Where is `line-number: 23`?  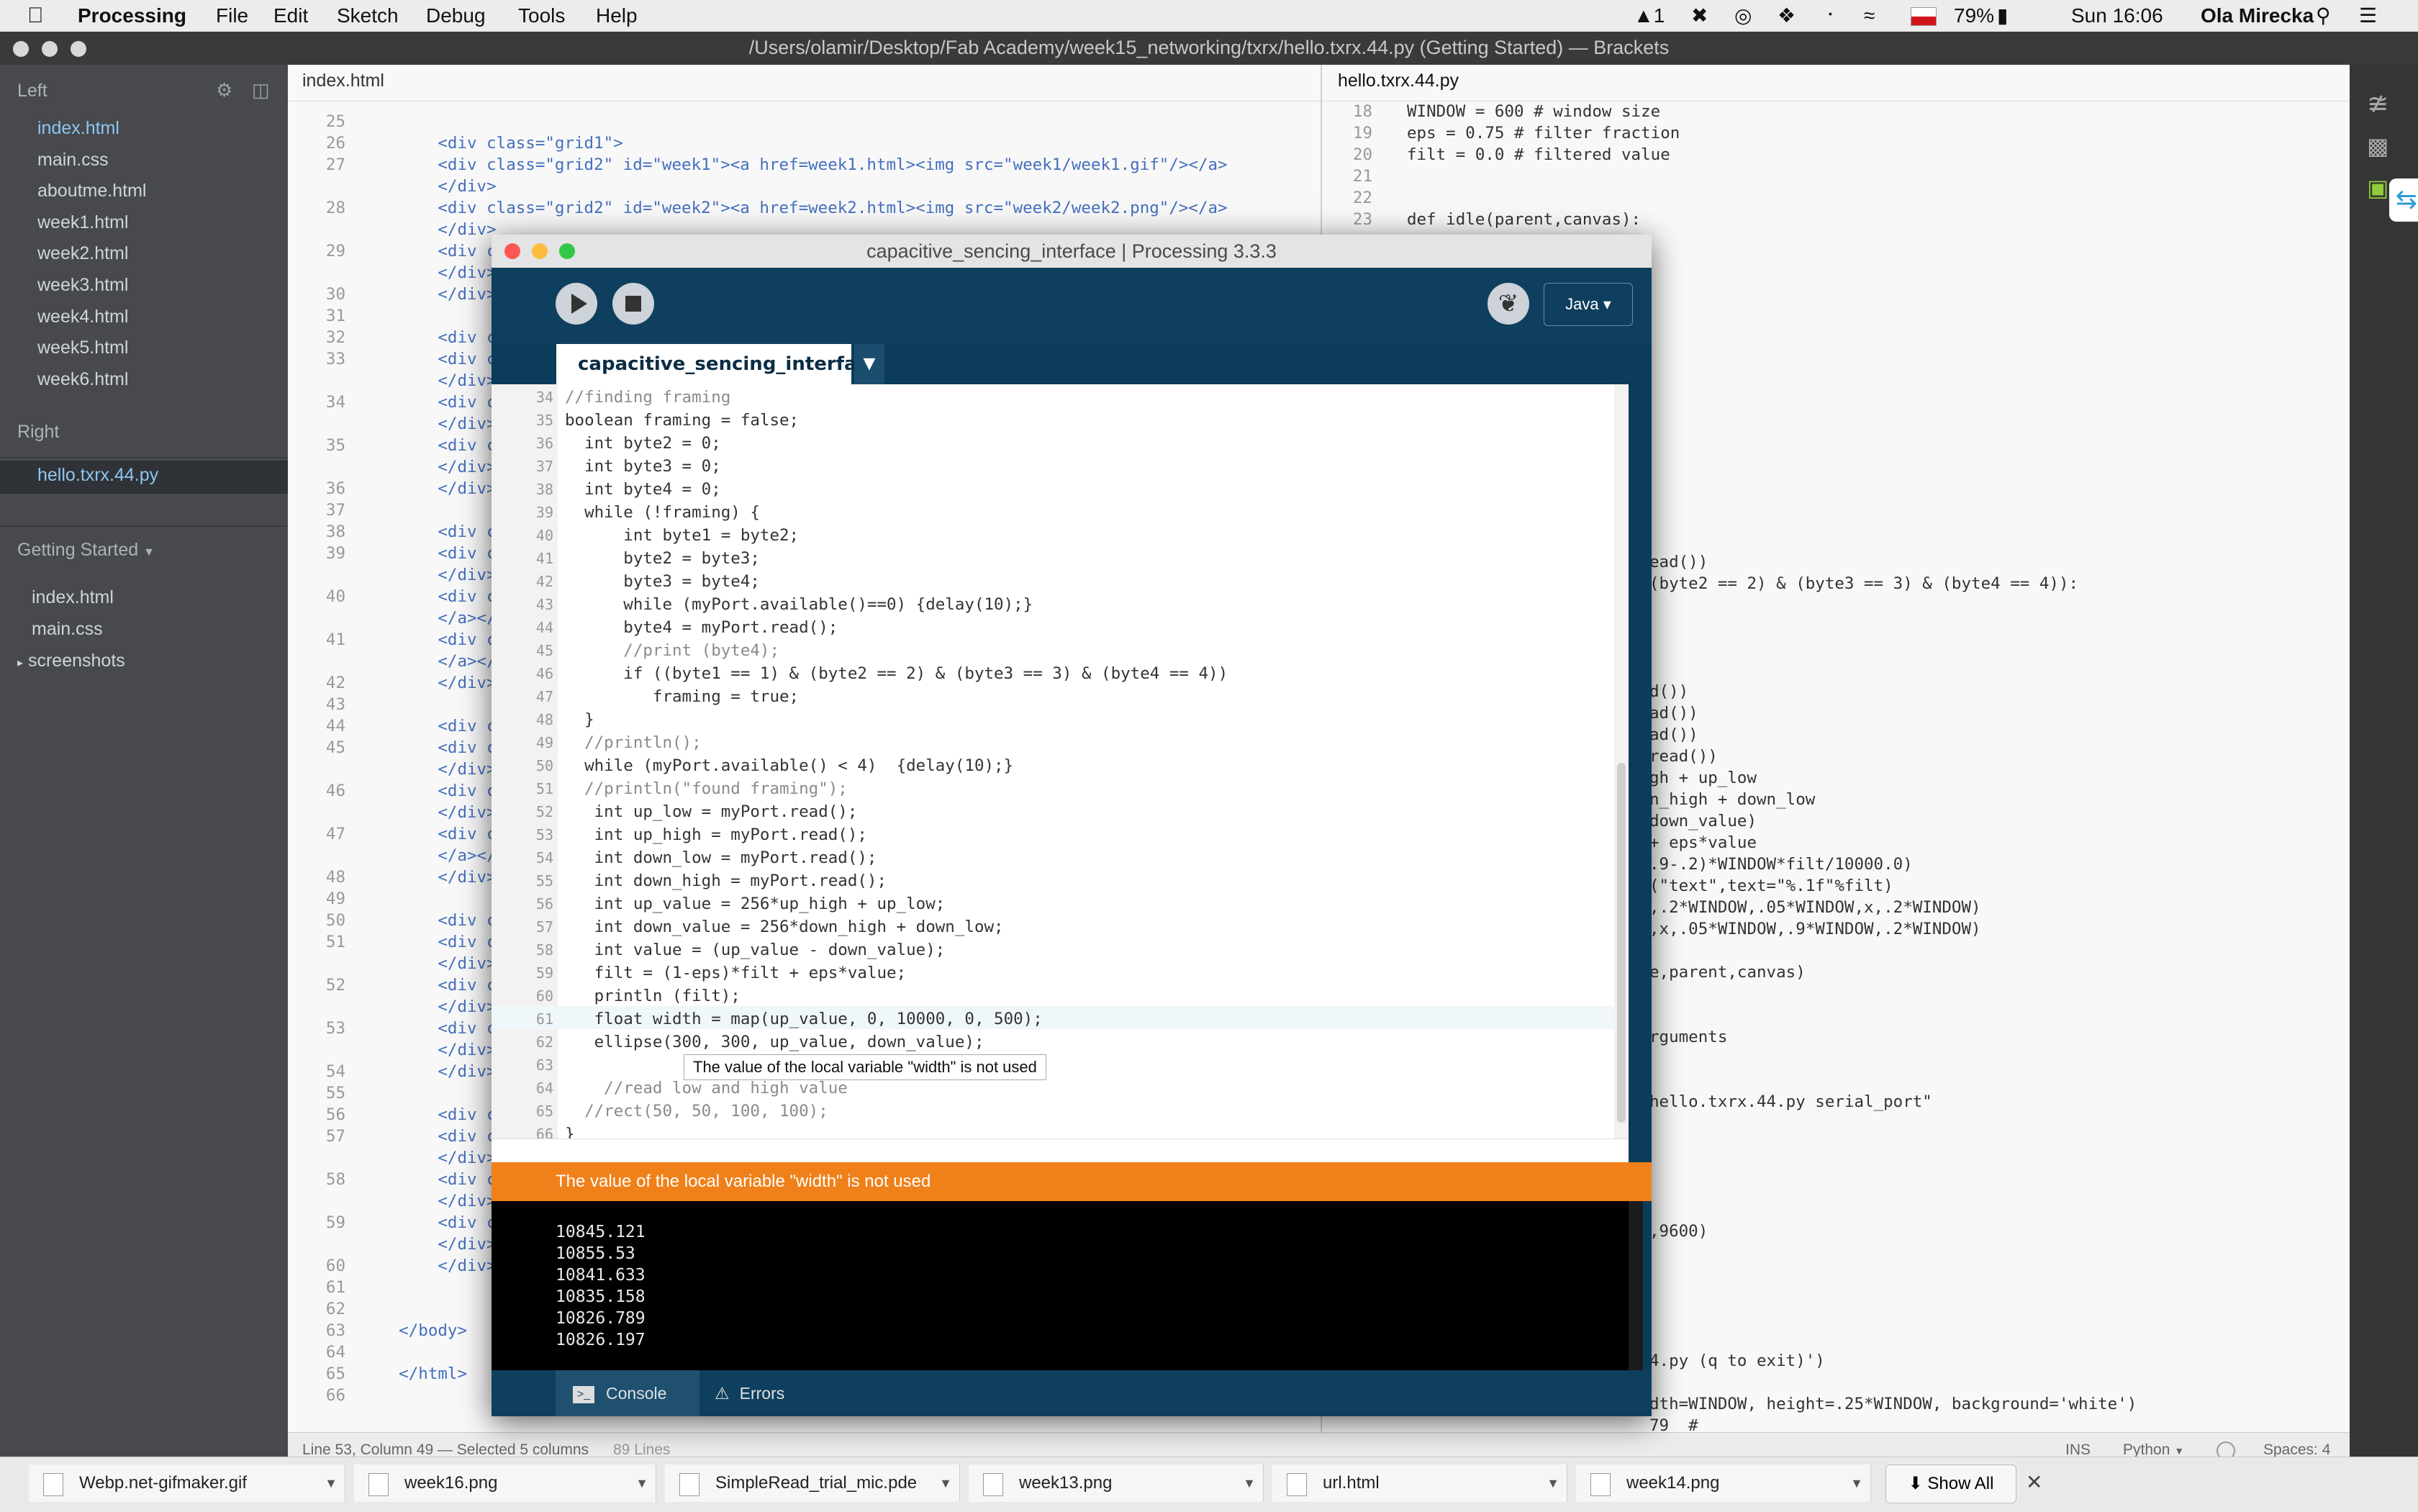
line-number: 23 is located at coordinates (1362, 220).